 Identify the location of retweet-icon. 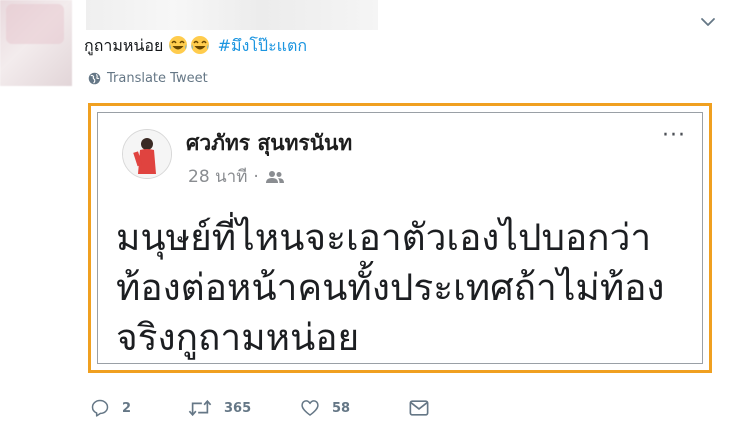
(200, 408).